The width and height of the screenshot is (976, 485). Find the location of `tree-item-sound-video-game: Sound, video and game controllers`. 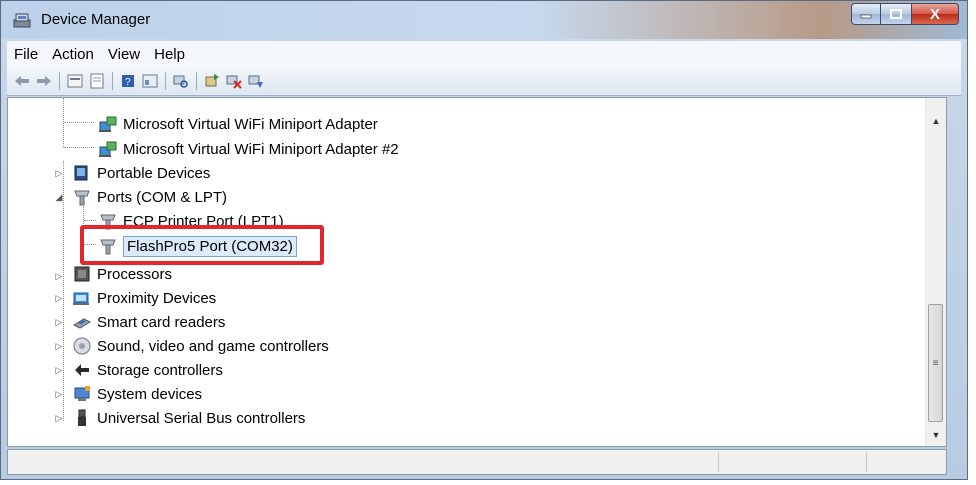

tree-item-sound-video-game: Sound, video and game controllers is located at coordinates (200, 346).